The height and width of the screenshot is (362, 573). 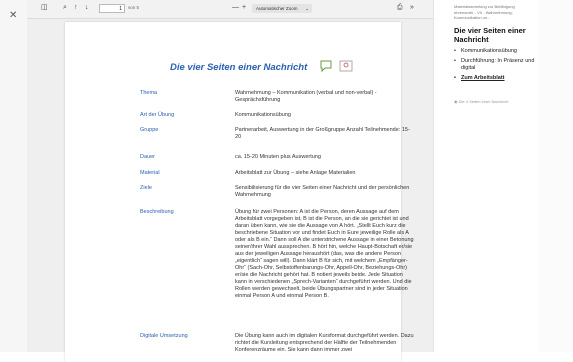 What do you see at coordinates (244, 8) in the screenshot?
I see `zoom-in-button: +` at bounding box center [244, 8].